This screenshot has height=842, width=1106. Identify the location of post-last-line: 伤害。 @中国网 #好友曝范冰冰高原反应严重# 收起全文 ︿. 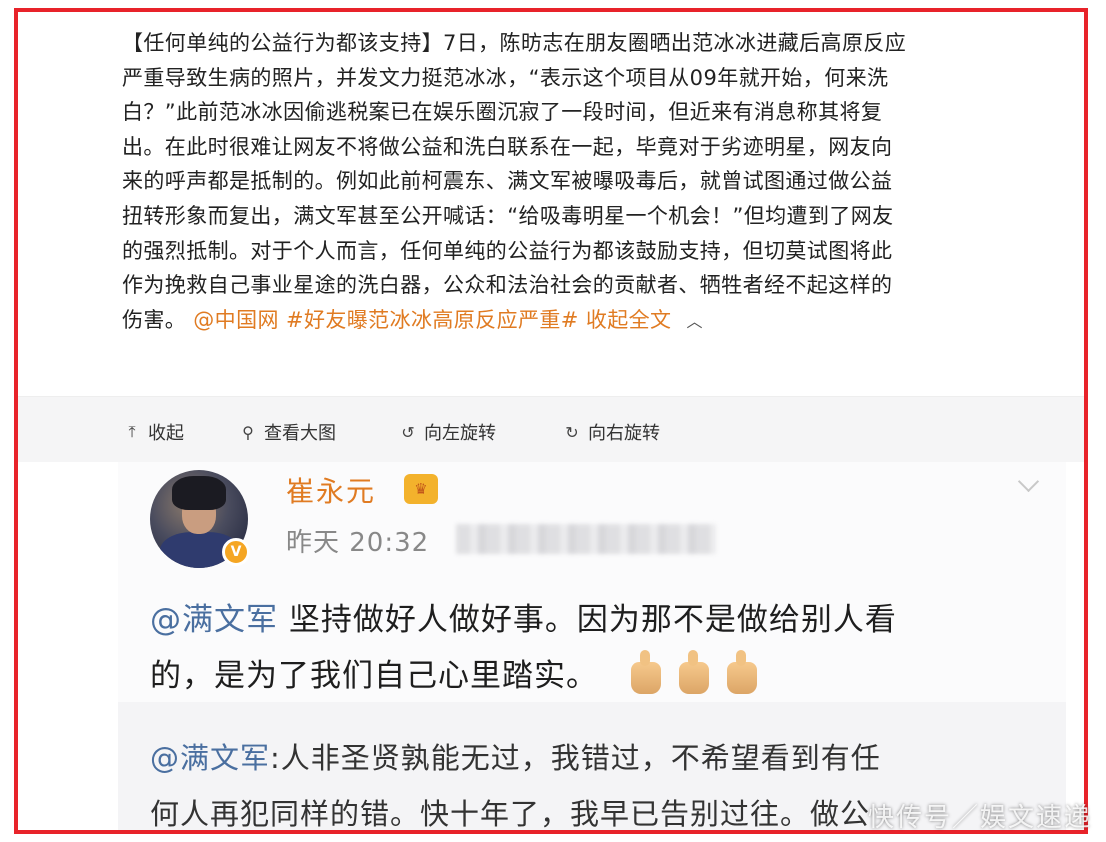
(597, 321).